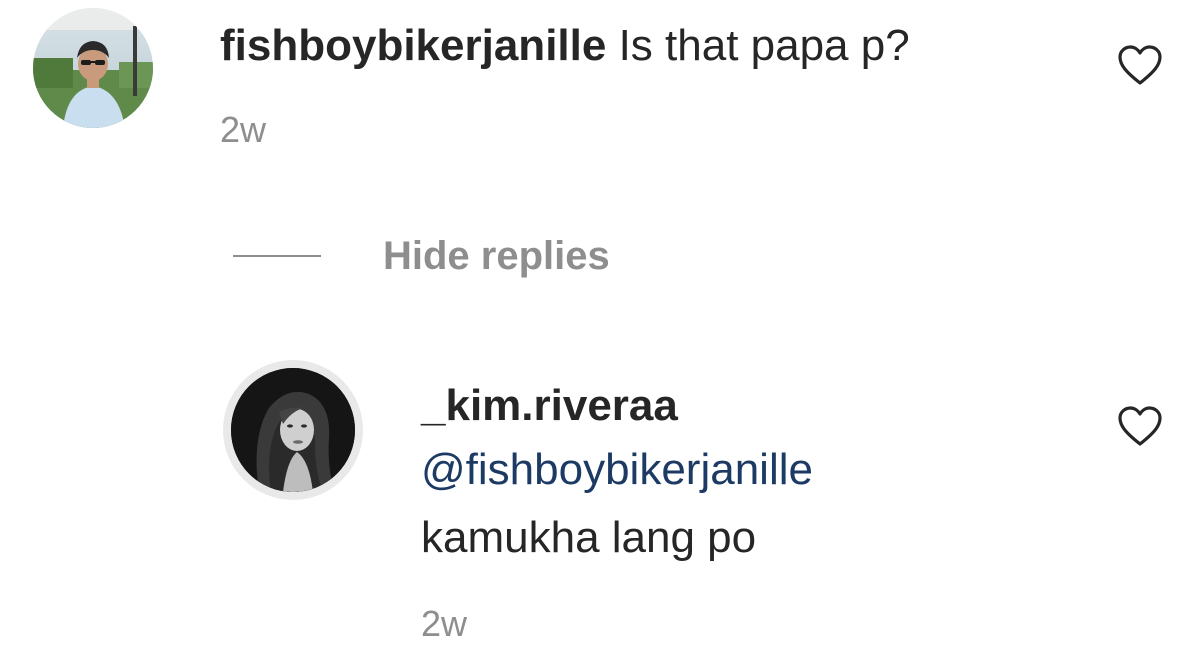 The width and height of the screenshot is (1196, 666). What do you see at coordinates (413, 45) in the screenshot?
I see `comment-username: fishboybikerjanille` at bounding box center [413, 45].